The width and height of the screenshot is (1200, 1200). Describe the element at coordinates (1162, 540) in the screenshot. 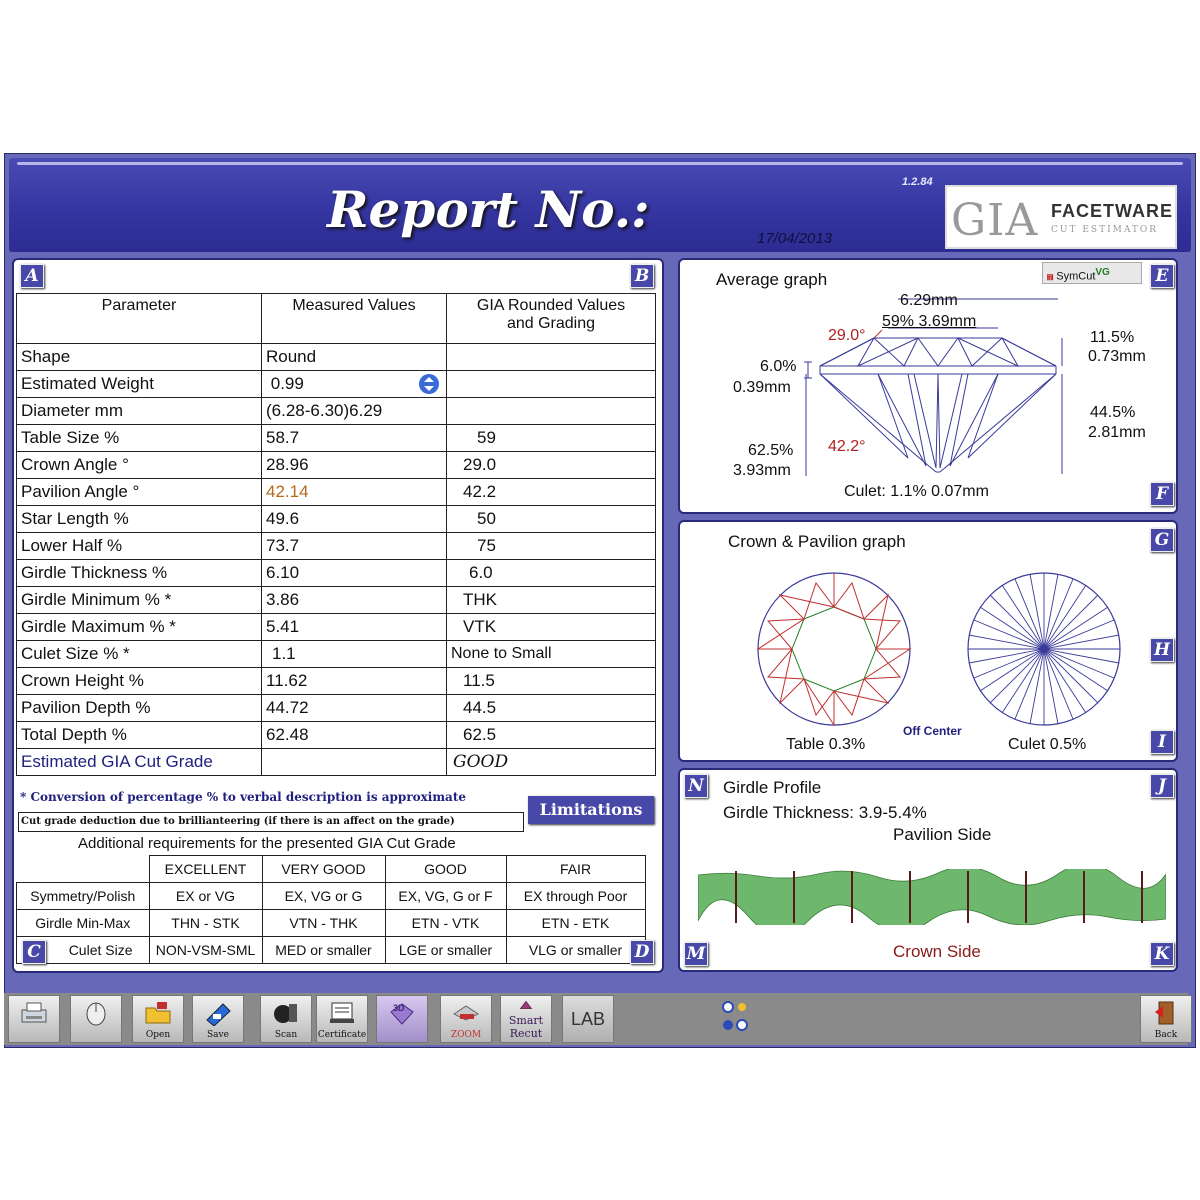

I see `panel-letter-g: G` at that location.